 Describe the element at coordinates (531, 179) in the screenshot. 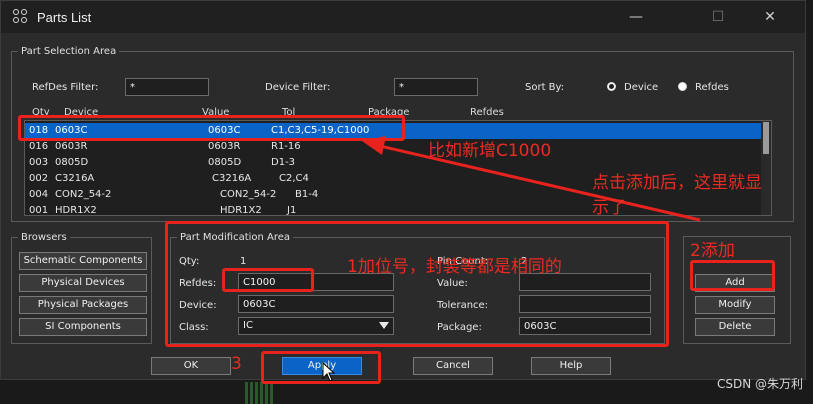

I see `annotation-arrows` at that location.